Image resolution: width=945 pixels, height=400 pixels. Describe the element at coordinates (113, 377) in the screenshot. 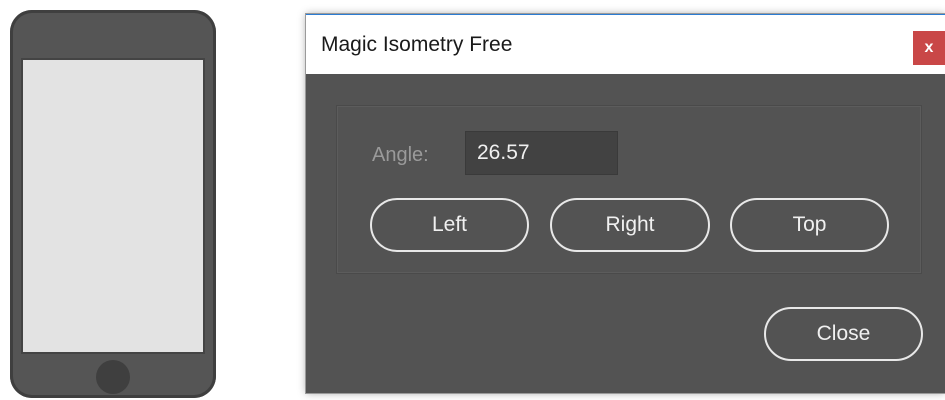

I see `phone-home-button` at that location.